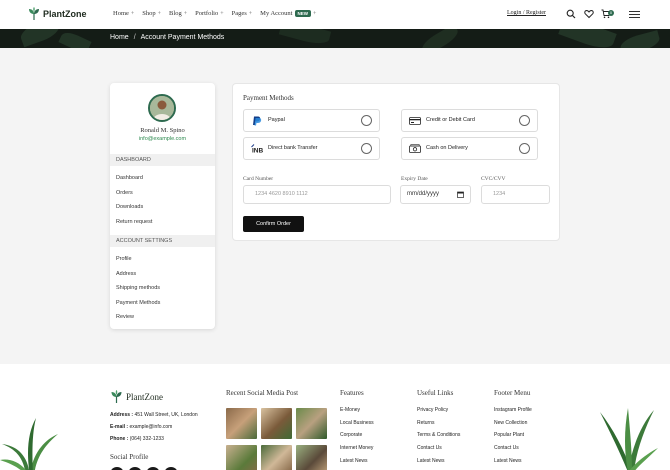 The image size is (670, 470). I want to click on footer-brand-logo: PlantZone, so click(136, 397).